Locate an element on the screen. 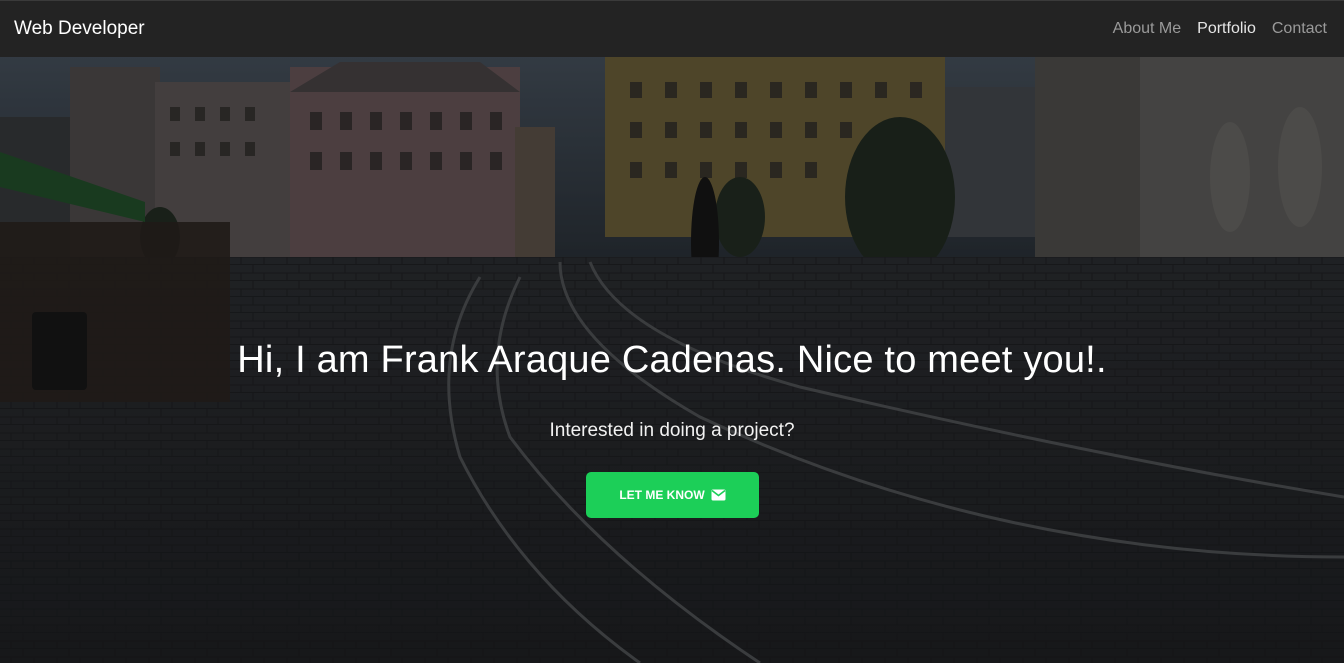 The width and height of the screenshot is (1344, 663). cta-label: LET ME KNOW is located at coordinates (662, 495).